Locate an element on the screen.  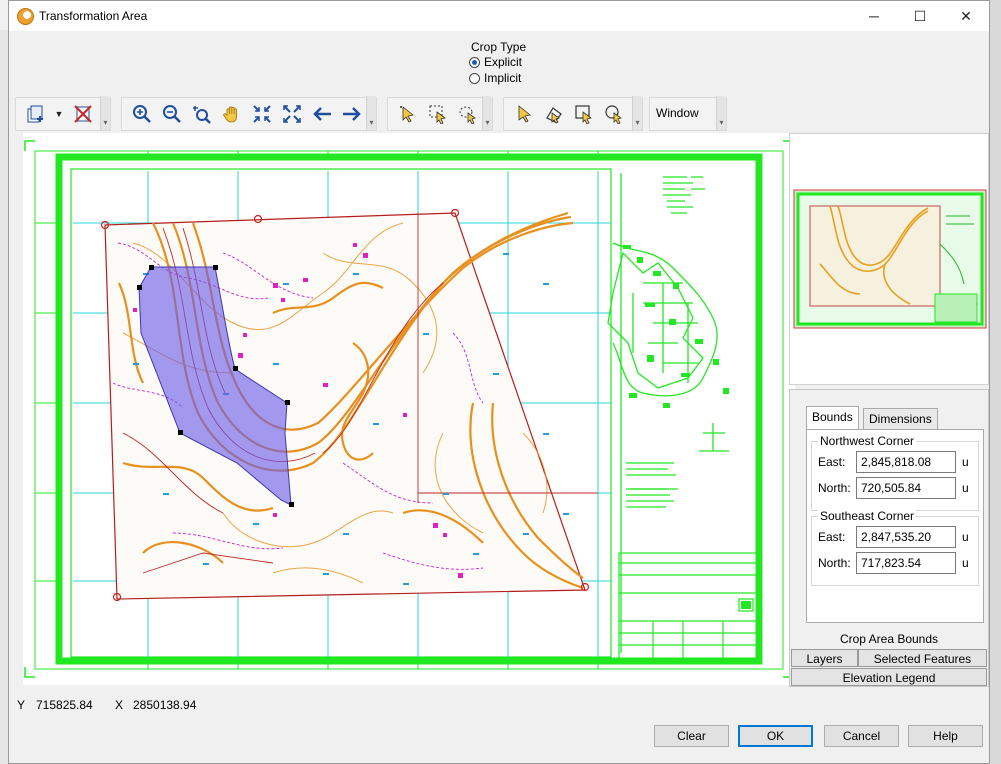
previous-view-icon is located at coordinates (321, 114).